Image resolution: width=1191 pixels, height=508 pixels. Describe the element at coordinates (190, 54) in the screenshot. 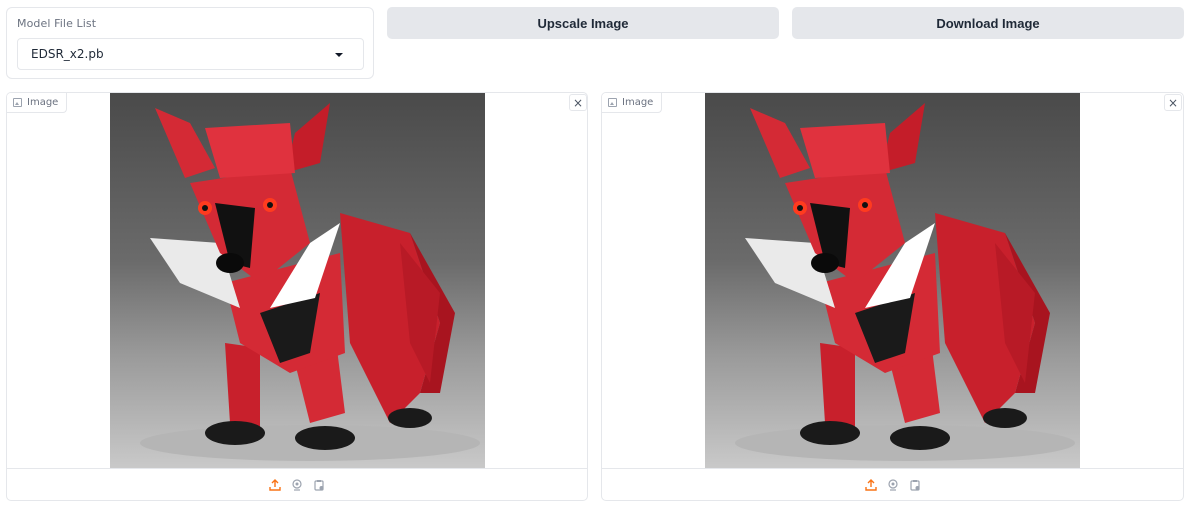

I see `model-file-dropdown: EDSR_x2.pb` at that location.